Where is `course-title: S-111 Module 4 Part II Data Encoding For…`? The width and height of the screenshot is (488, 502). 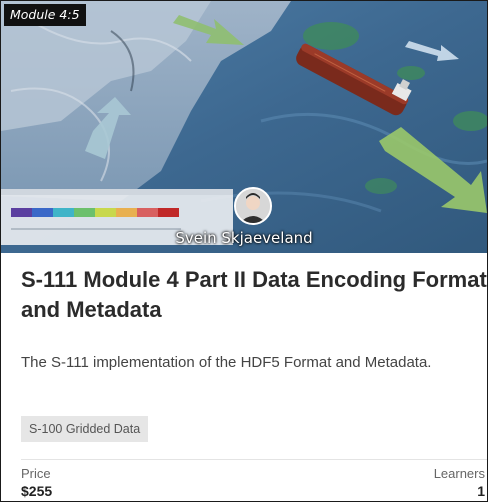
course-title: S-111 Module 4 Part II Data Encoding For… is located at coordinates (254, 295).